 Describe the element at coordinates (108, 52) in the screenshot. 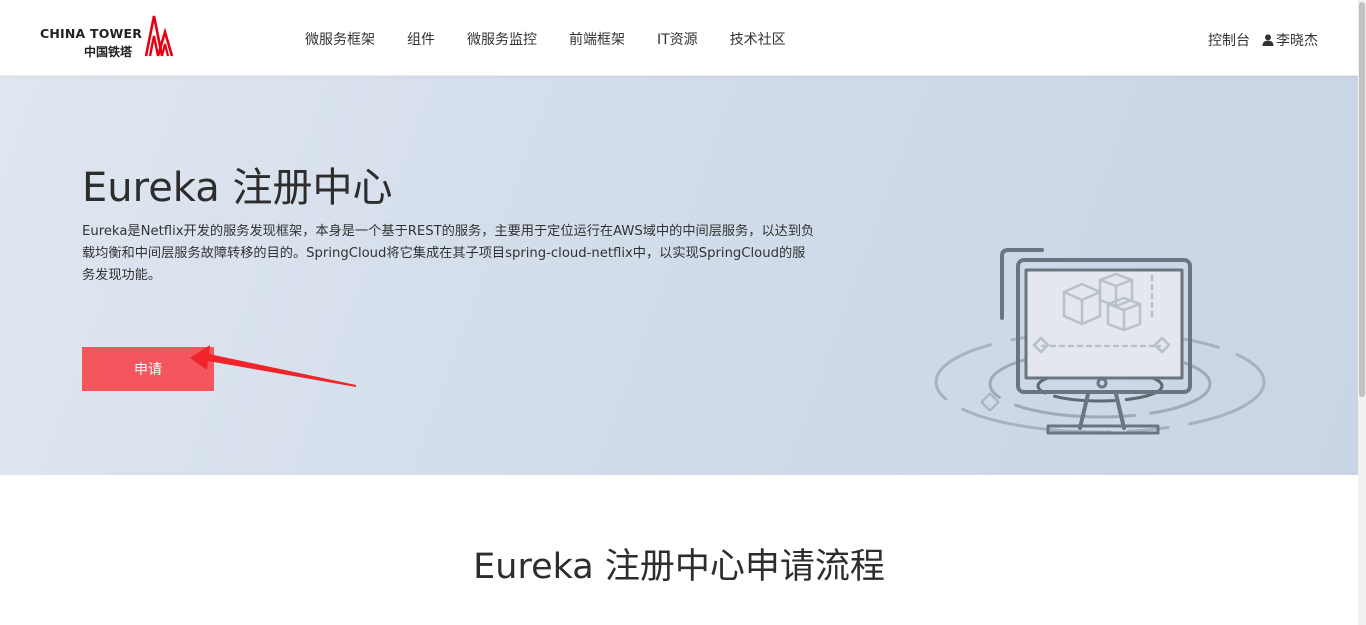

I see `logo-text-cn: 中国铁塔` at that location.